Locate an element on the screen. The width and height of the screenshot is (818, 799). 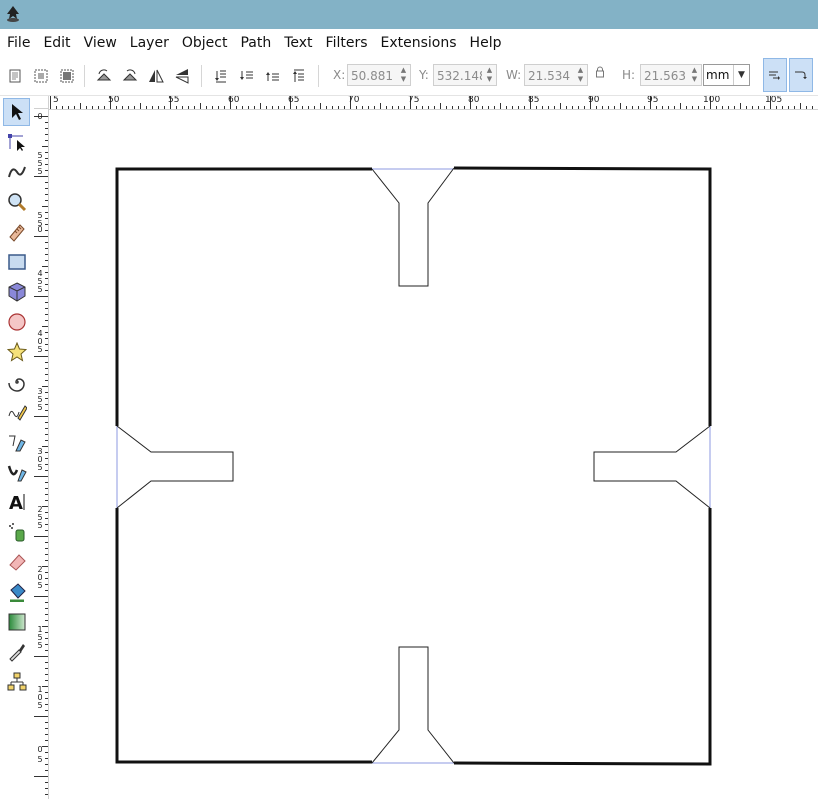
star-tool-icon is located at coordinates (16, 352).